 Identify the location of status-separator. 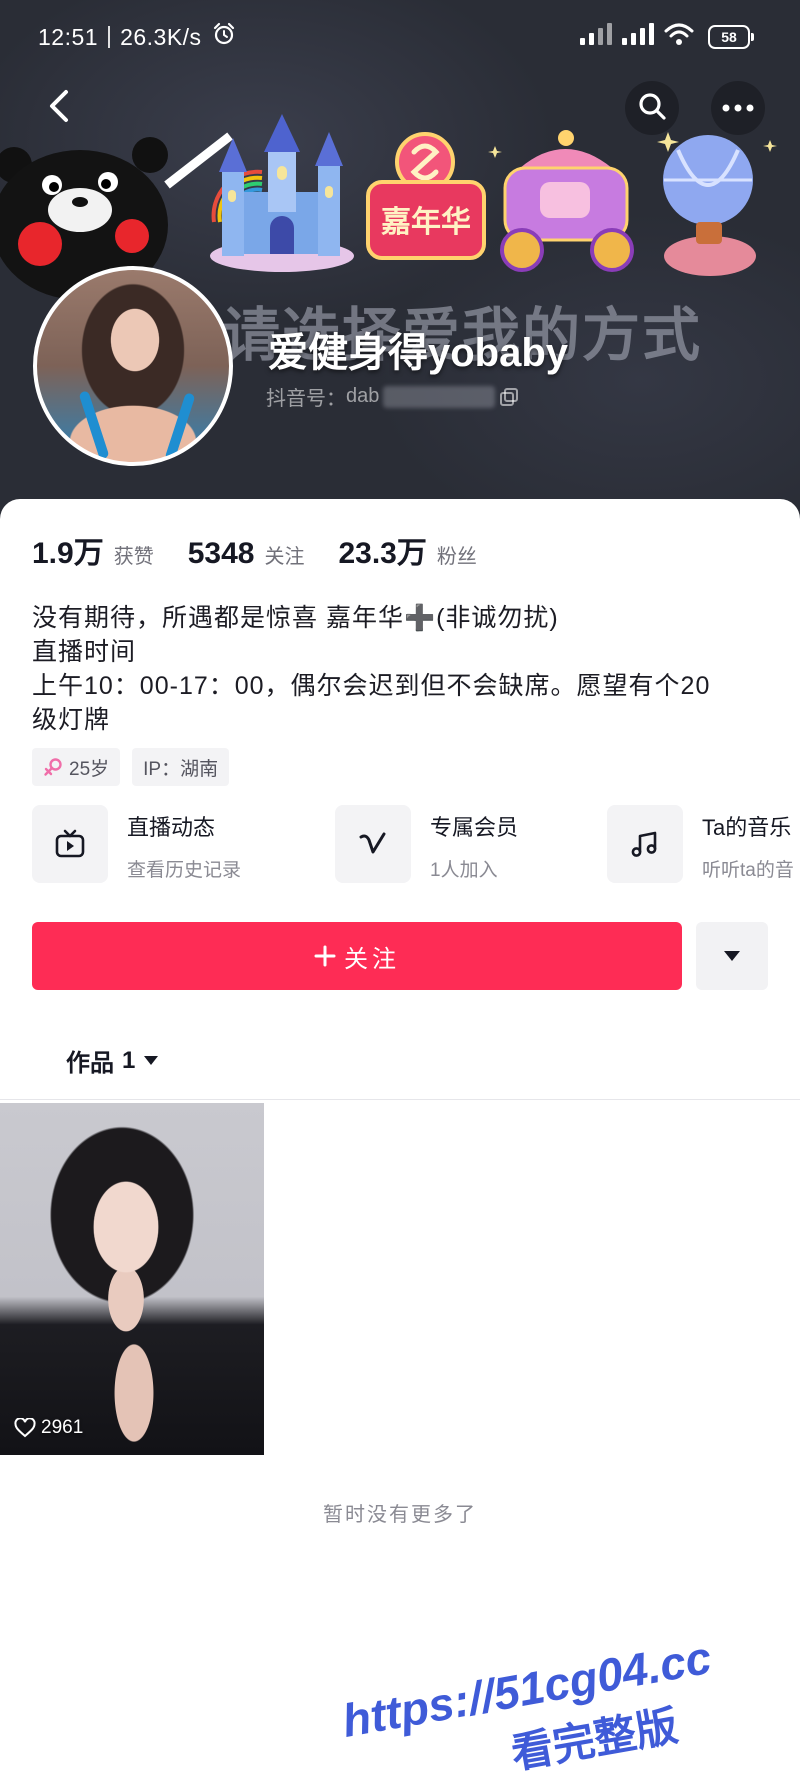
(109, 37).